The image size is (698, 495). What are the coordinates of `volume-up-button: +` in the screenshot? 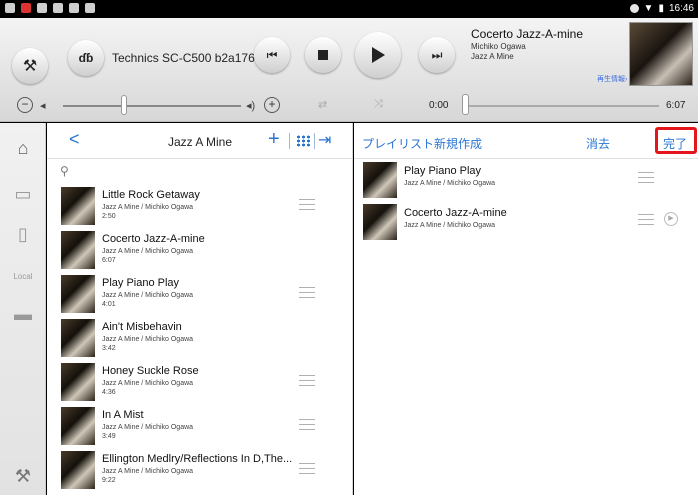 It's located at (272, 105).